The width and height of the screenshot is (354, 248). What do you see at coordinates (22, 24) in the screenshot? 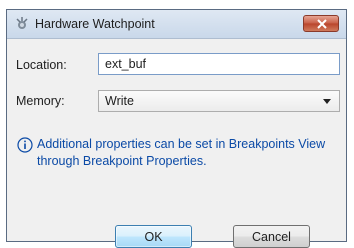
I see `watchpoint-app-icon` at bounding box center [22, 24].